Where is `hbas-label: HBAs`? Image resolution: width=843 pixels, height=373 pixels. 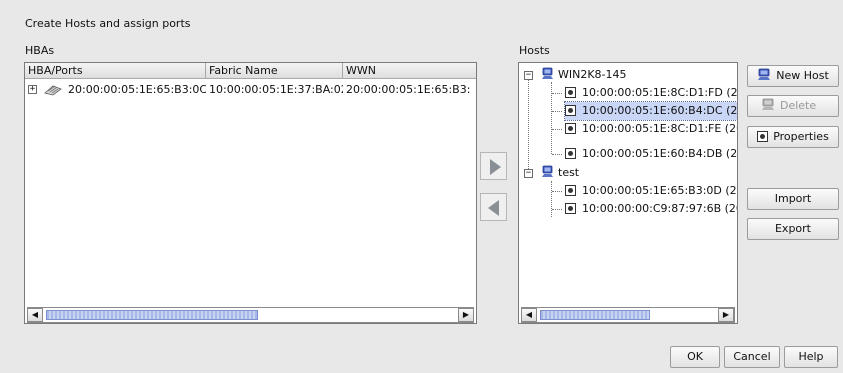 hbas-label: HBAs is located at coordinates (40, 50).